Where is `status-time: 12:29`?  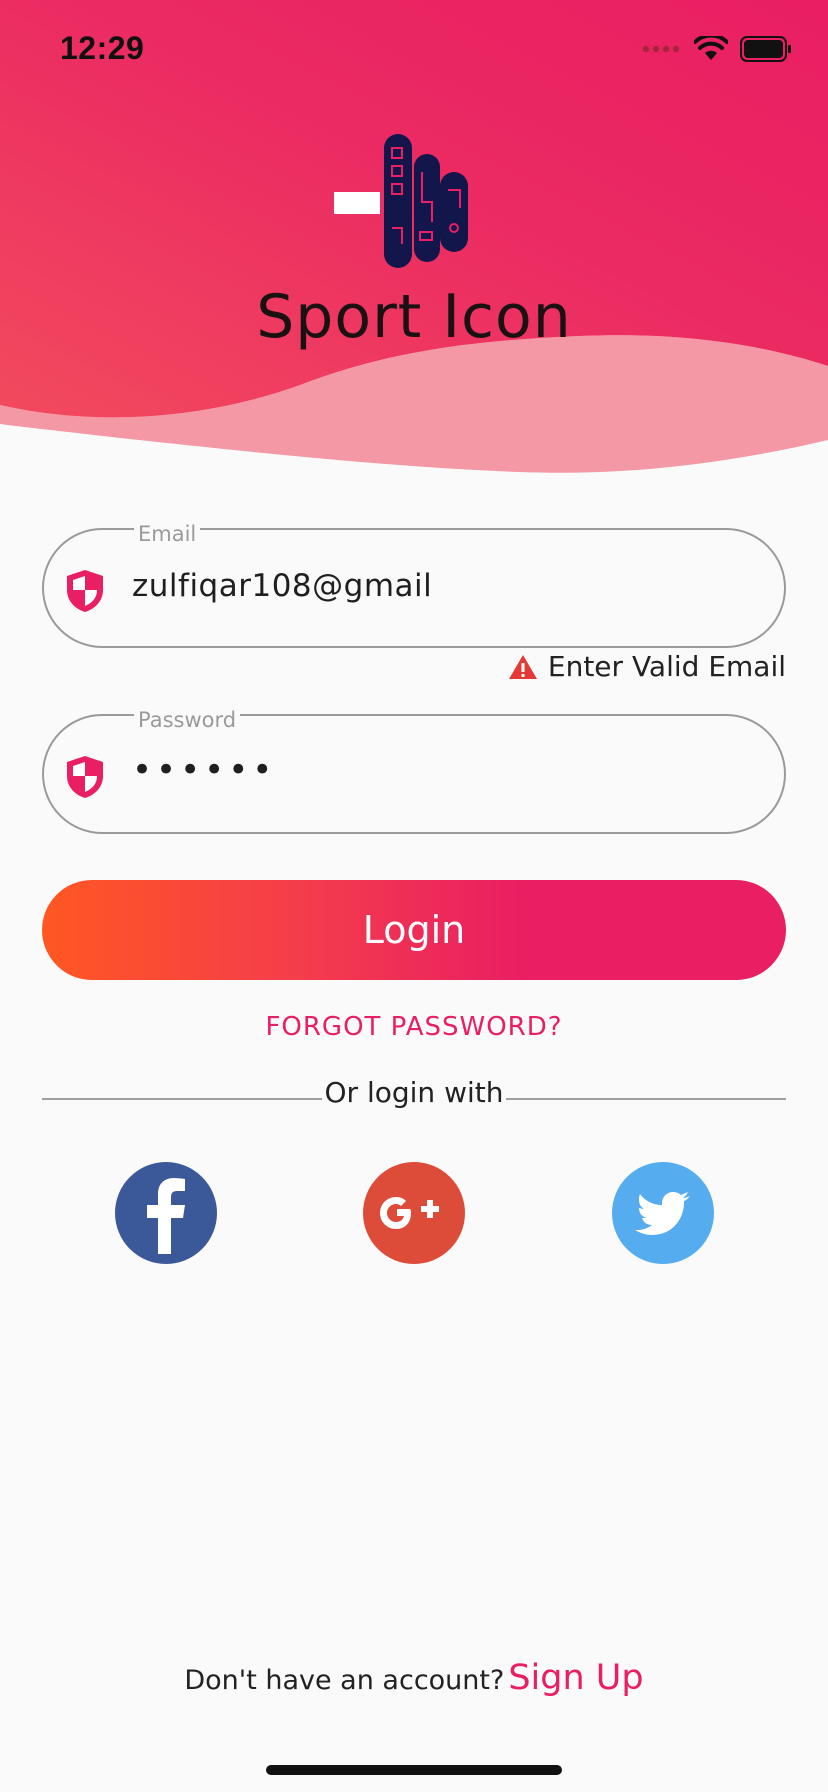
status-time: 12:29 is located at coordinates (102, 48).